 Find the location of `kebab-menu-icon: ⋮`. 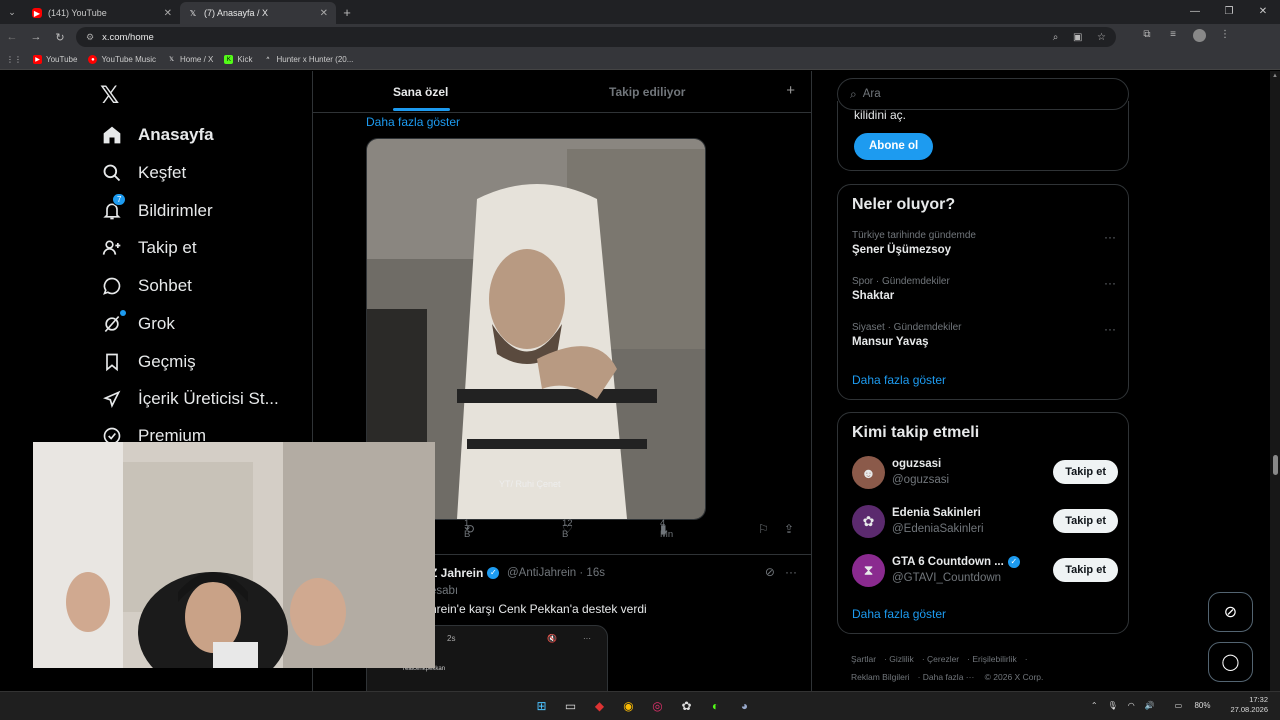

kebab-menu-icon: ⋮ is located at coordinates (1225, 37).